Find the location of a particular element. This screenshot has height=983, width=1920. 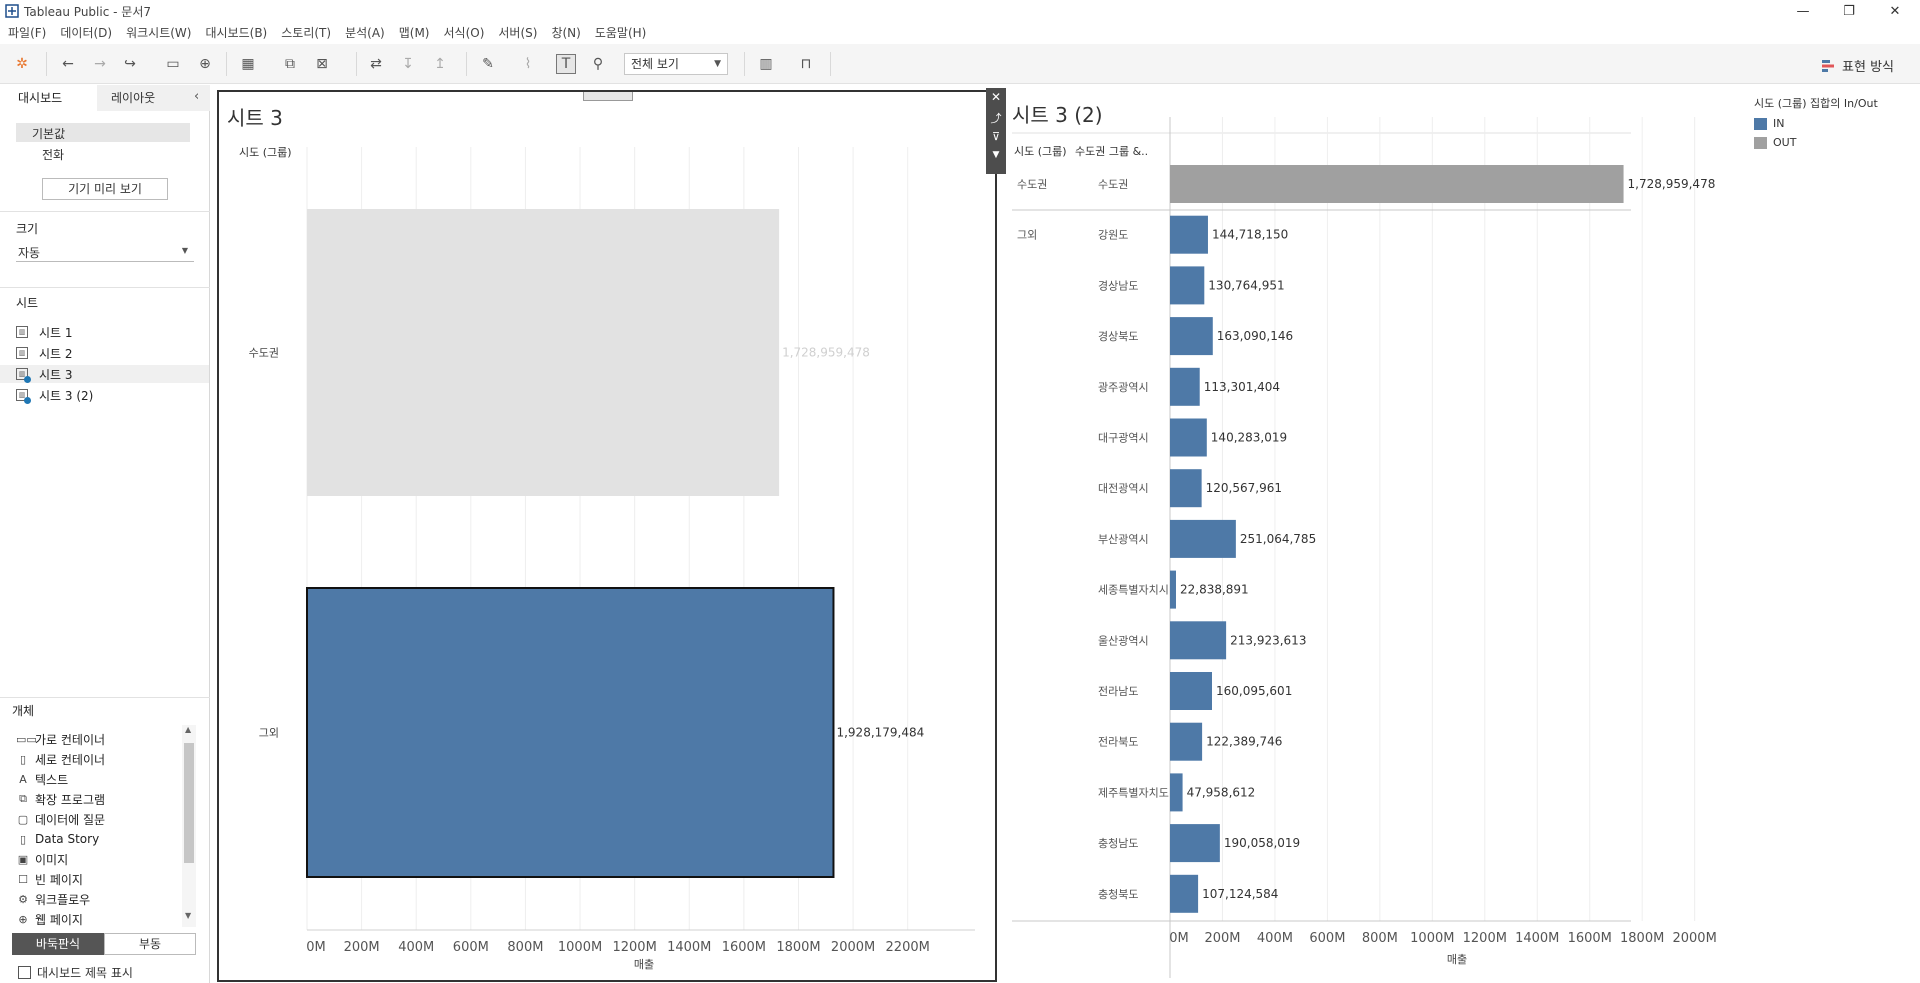

size-dropdown: 자동 ▼ is located at coordinates (105, 252).